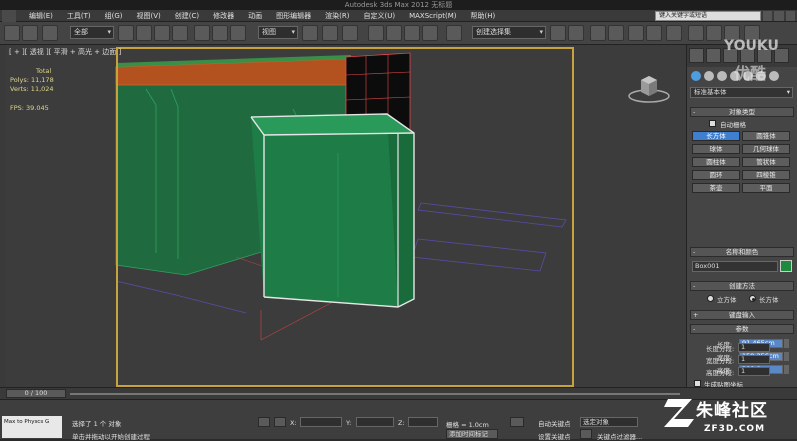 This screenshot has width=797, height=441. What do you see at coordinates (786, 343) in the screenshot?
I see `length-spinner` at bounding box center [786, 343].